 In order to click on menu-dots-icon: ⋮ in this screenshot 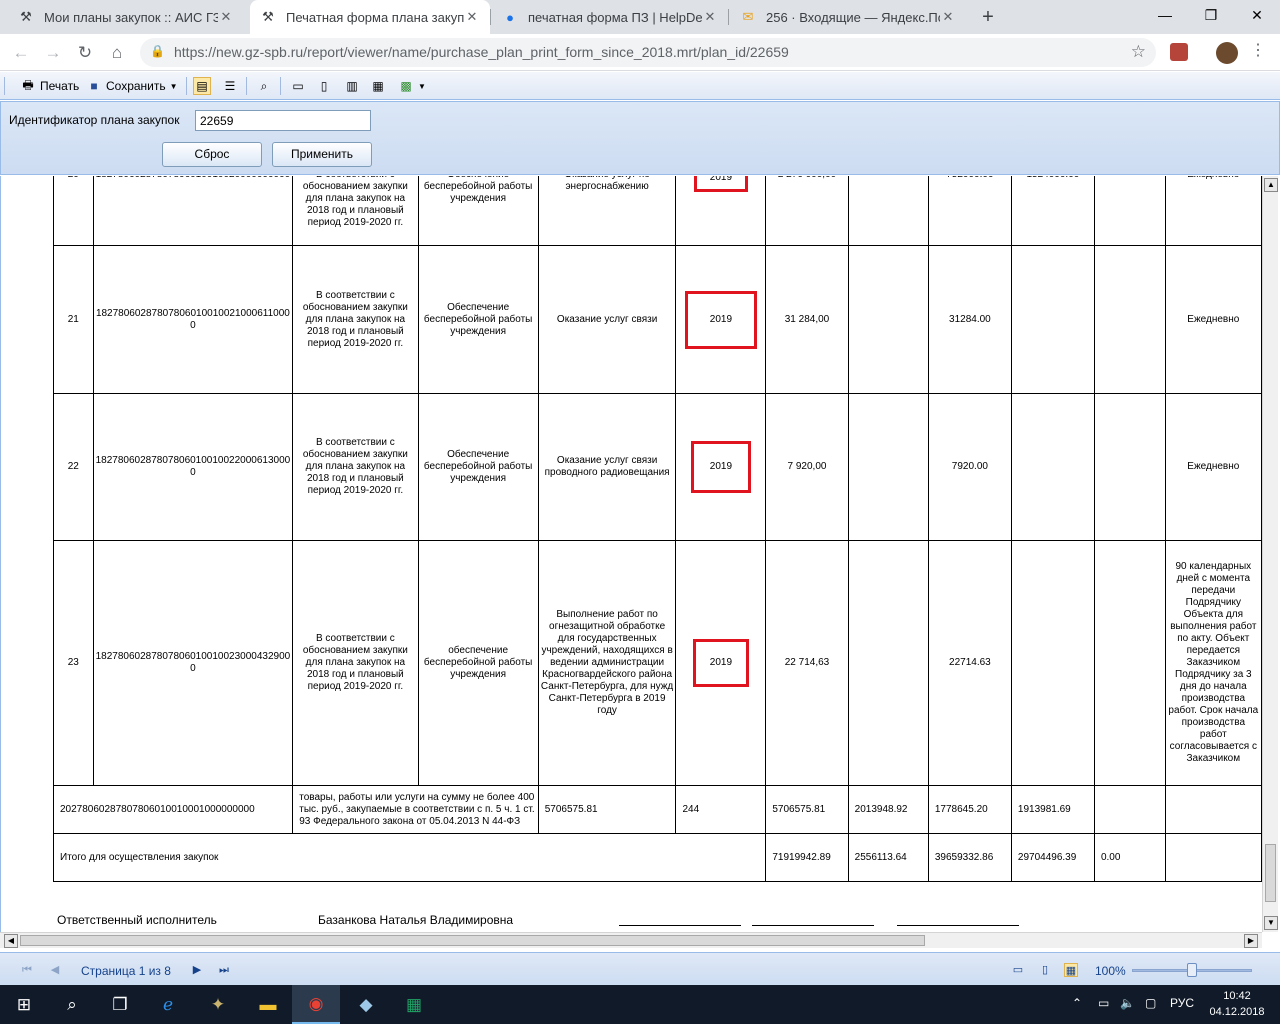, I will do `click(1258, 51)`.